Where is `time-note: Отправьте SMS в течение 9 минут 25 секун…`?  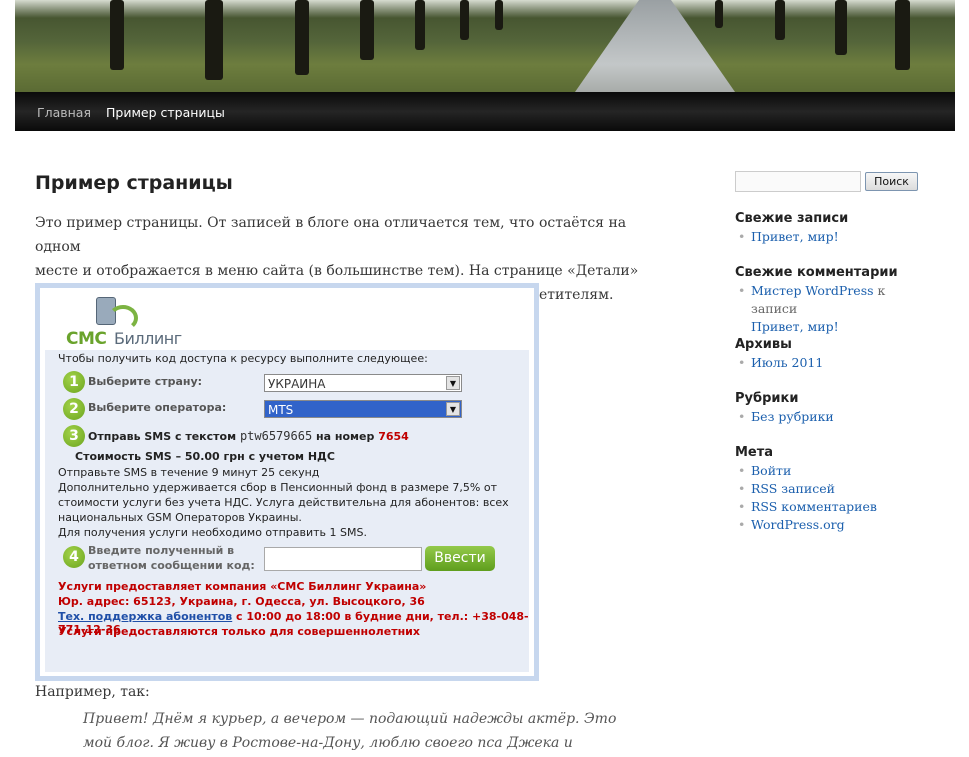 time-note: Отправьте SMS в течение 9 минут 25 секун… is located at coordinates (189, 472).